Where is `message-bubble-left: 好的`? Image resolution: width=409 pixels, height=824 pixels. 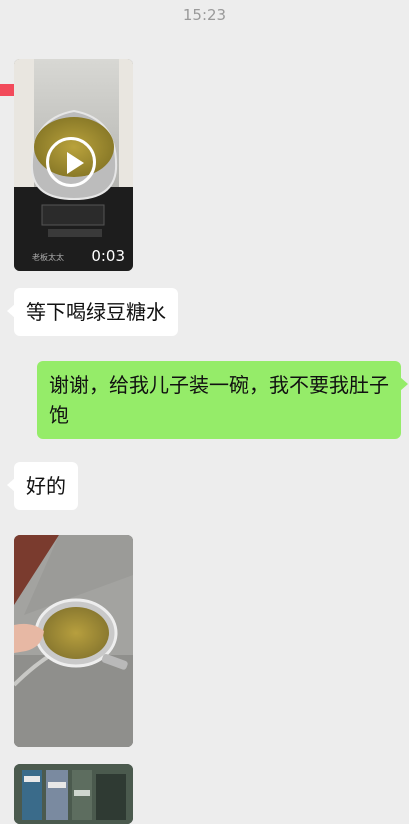 message-bubble-left: 好的 is located at coordinates (42, 486).